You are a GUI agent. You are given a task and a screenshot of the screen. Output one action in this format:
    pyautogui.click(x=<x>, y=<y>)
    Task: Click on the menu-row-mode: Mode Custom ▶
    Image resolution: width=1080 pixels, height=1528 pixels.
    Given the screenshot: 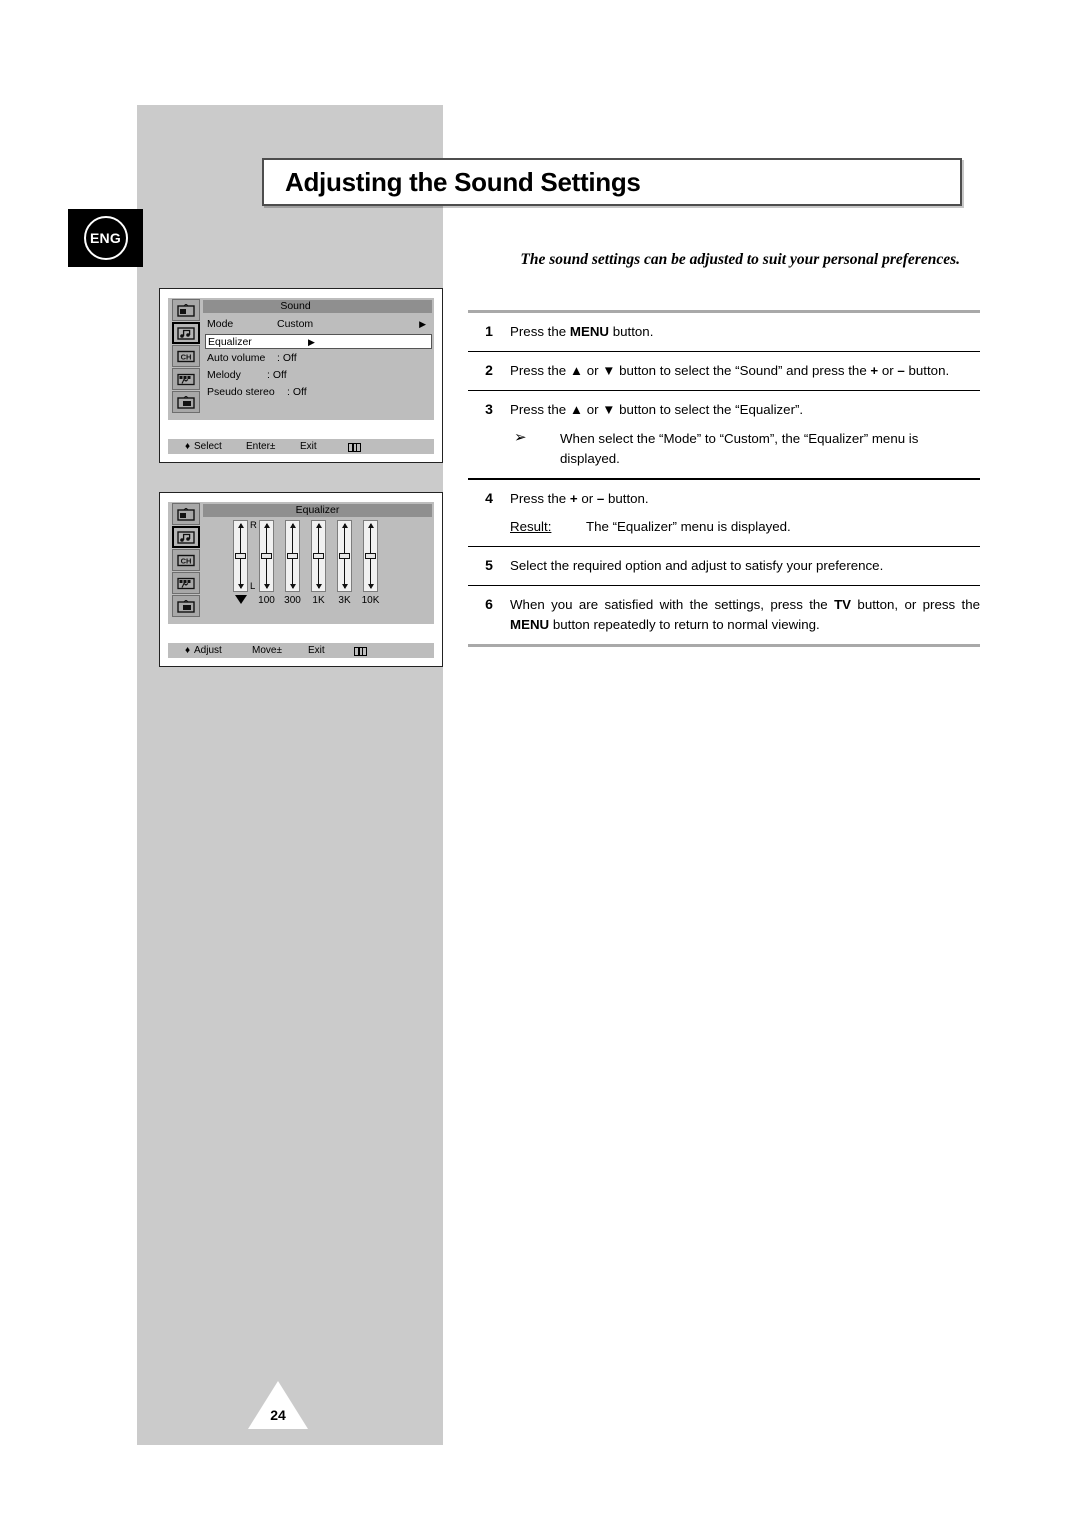 What is the action you would take?
    pyautogui.click(x=318, y=324)
    